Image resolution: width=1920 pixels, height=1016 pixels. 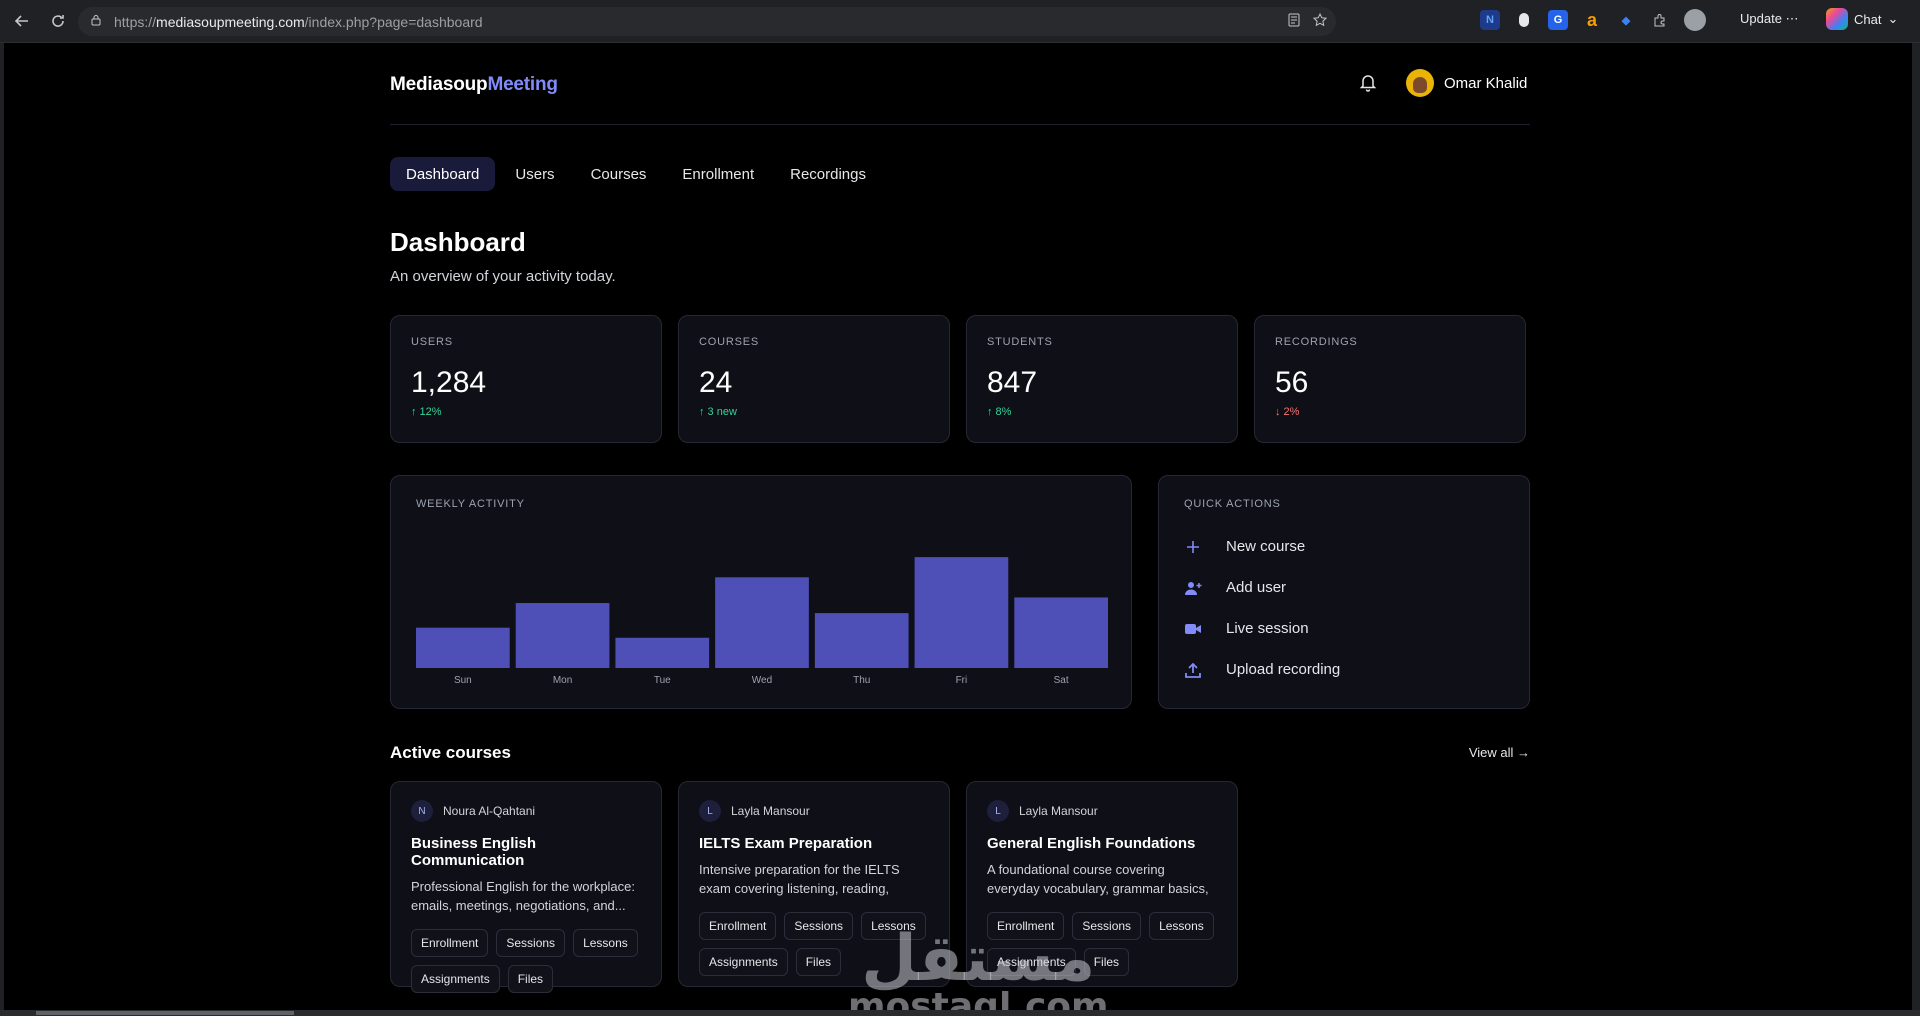 What do you see at coordinates (960, 753) in the screenshot?
I see `active-courses-header: Active courses View all →` at bounding box center [960, 753].